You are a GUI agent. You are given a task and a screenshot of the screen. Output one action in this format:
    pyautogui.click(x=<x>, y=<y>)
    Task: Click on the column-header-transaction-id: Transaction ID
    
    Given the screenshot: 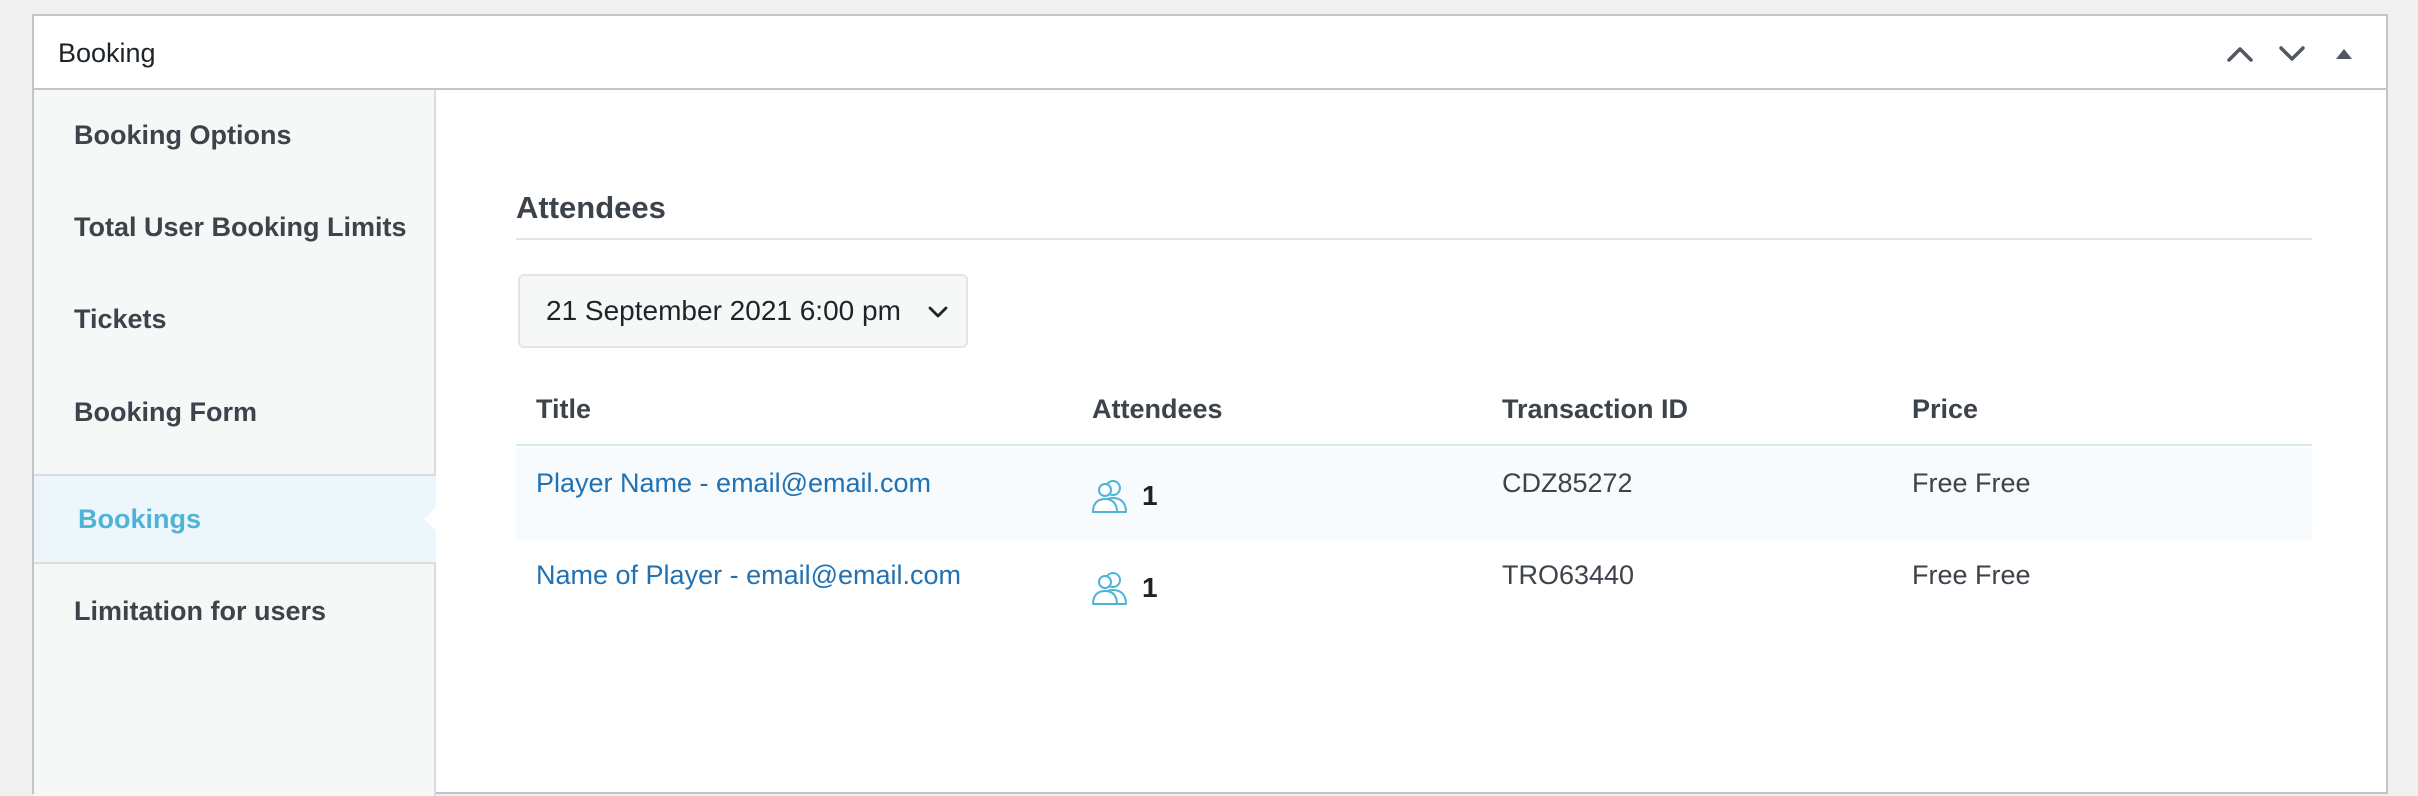 What is the action you would take?
    pyautogui.click(x=1595, y=409)
    